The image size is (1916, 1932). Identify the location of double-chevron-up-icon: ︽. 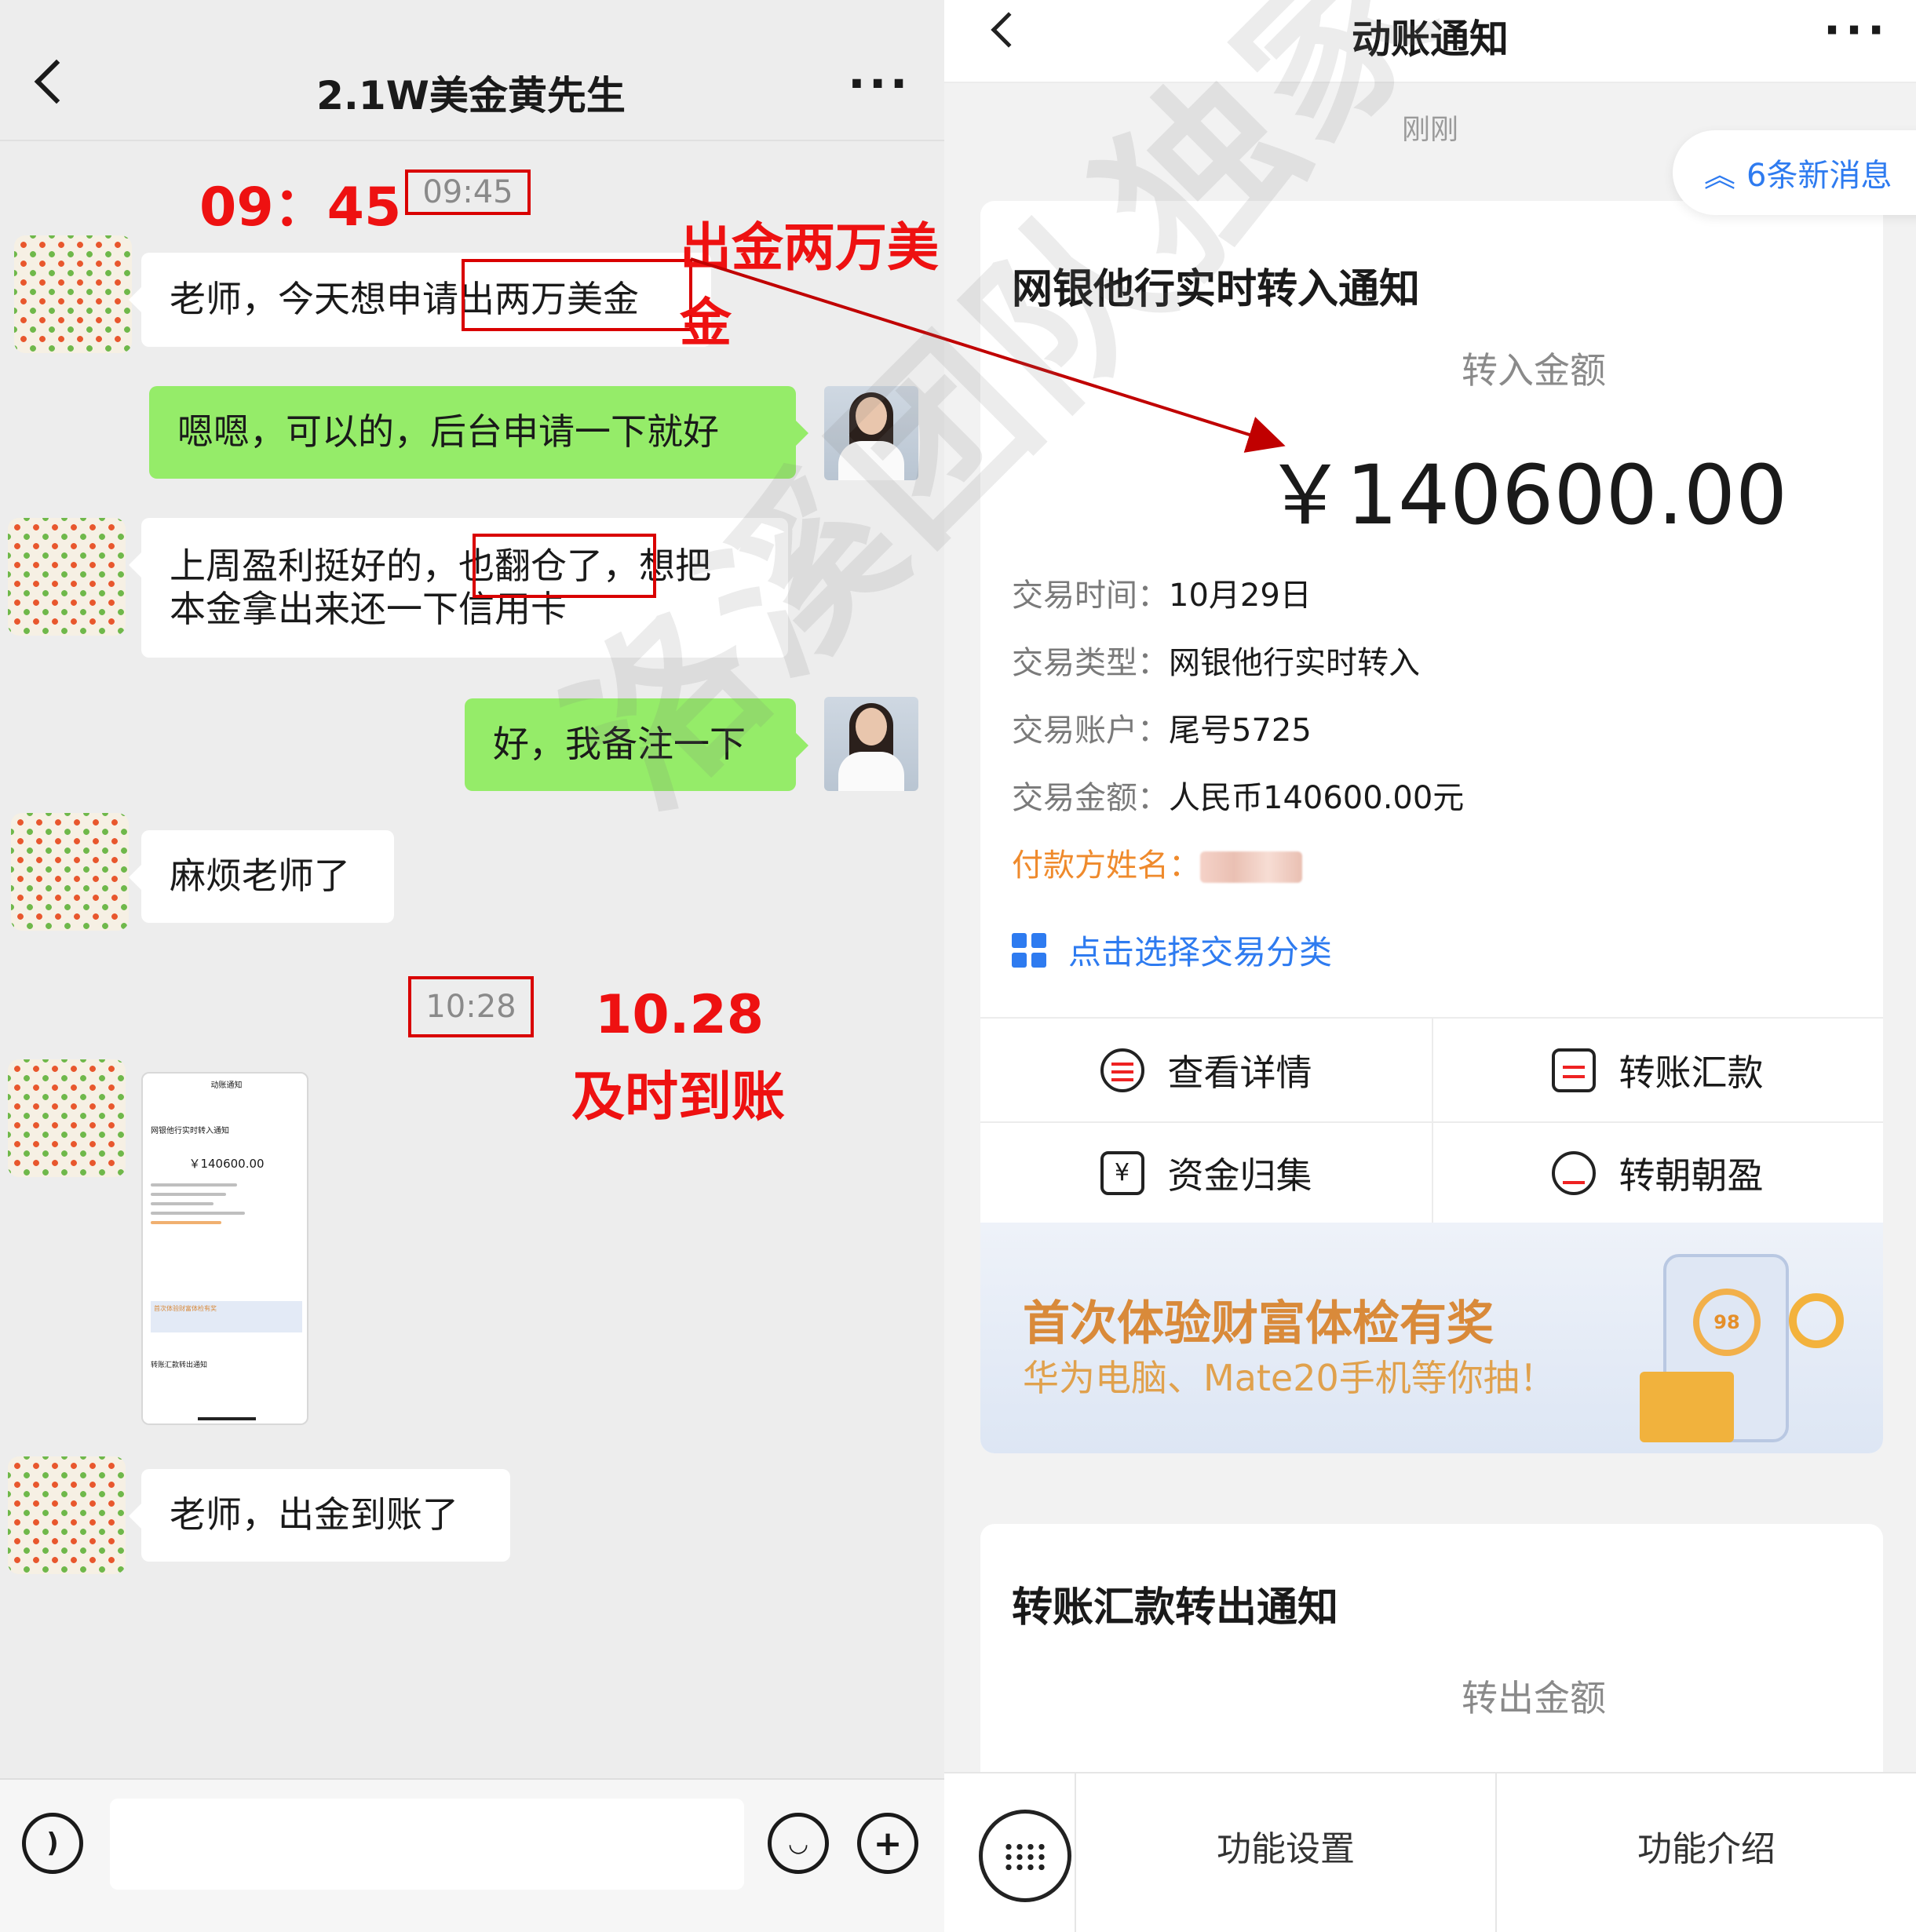
(1719, 176).